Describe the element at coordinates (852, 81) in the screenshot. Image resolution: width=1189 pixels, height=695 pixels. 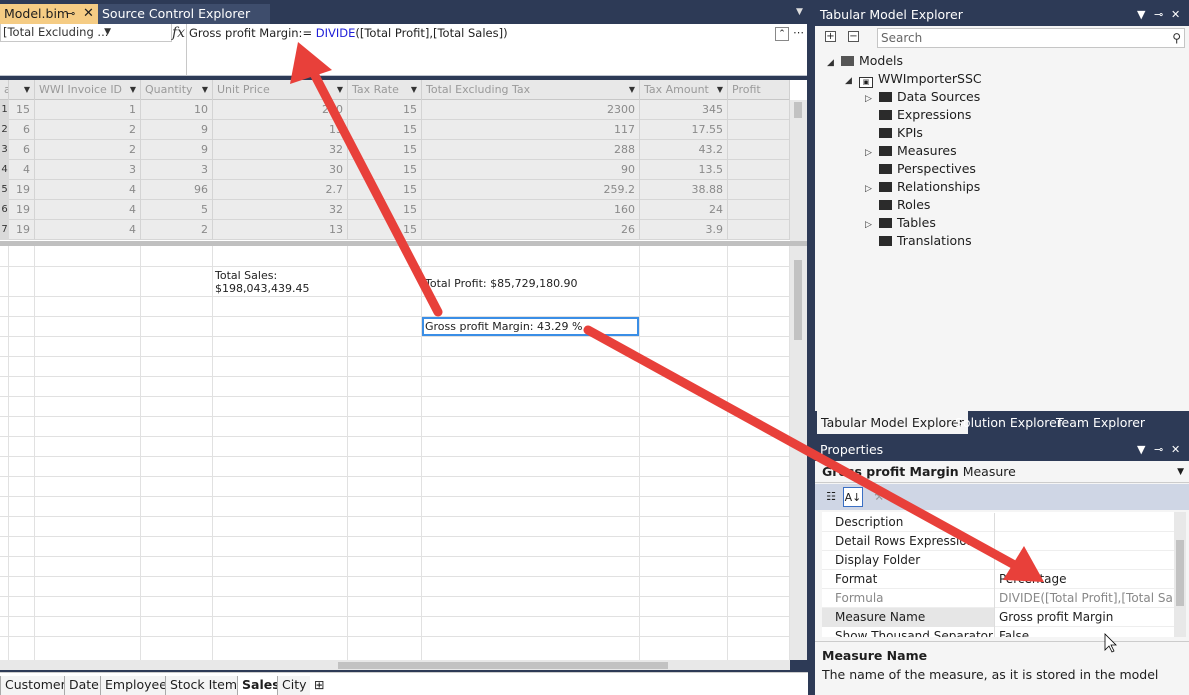
I see `expanded-arrow-icon: ◢` at that location.